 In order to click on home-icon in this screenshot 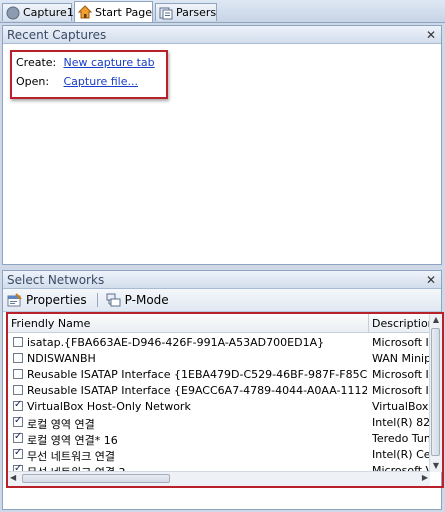, I will do `click(85, 12)`.